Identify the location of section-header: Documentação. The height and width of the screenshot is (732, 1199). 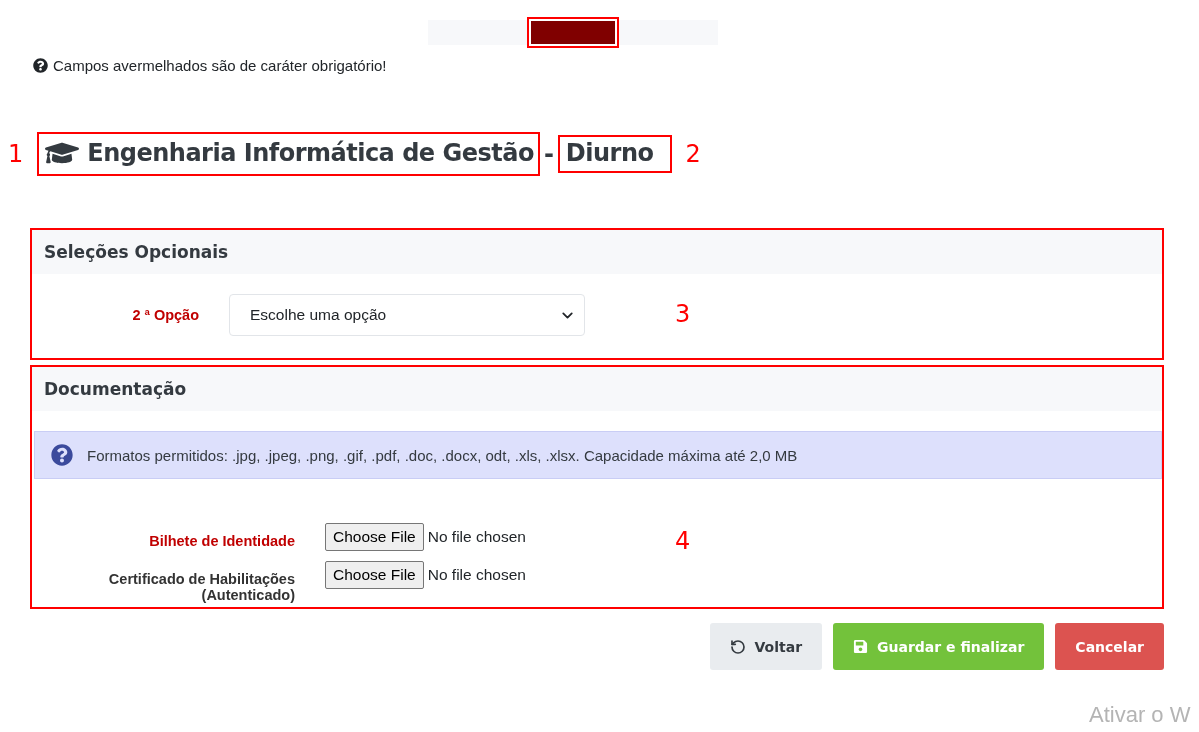
(597, 389).